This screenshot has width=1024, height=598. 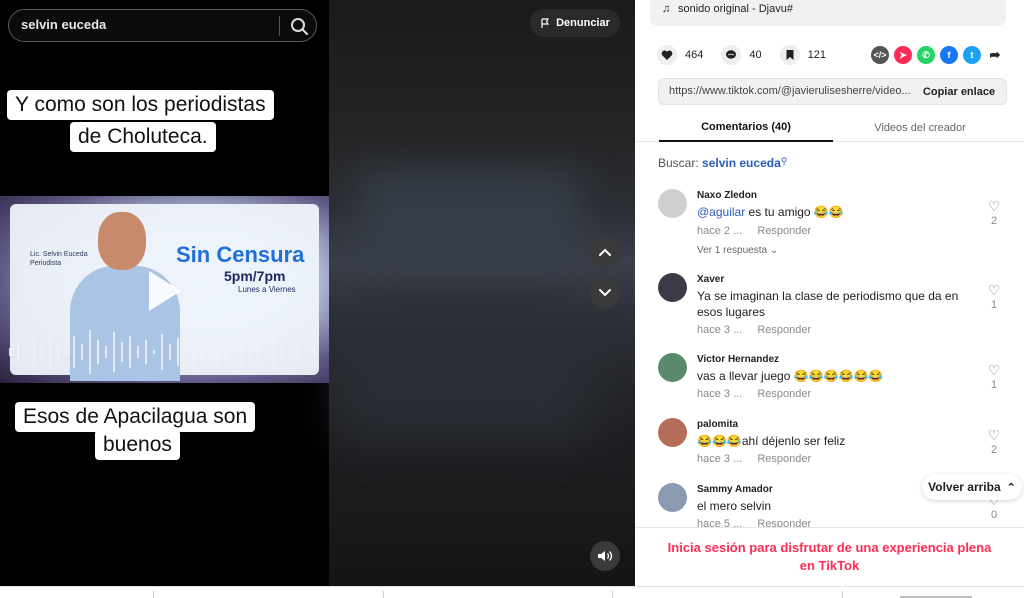 I want to click on heart-icon, so click(x=667, y=55).